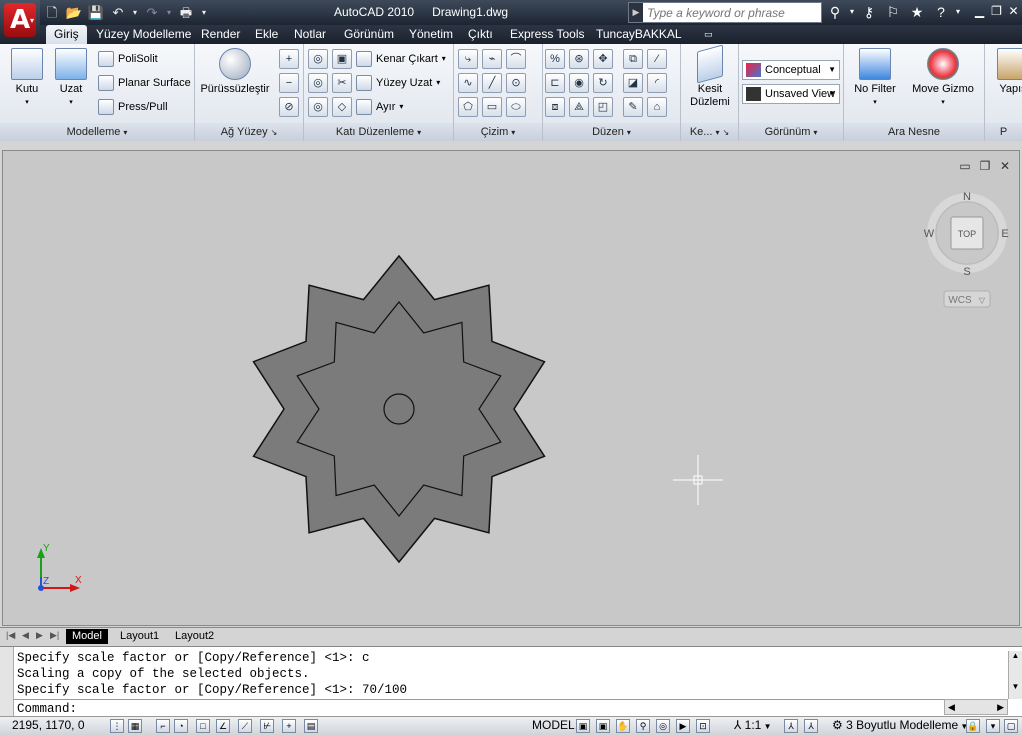 This screenshot has height=735, width=1022. I want to click on explode-icon: ⌂, so click(657, 107).